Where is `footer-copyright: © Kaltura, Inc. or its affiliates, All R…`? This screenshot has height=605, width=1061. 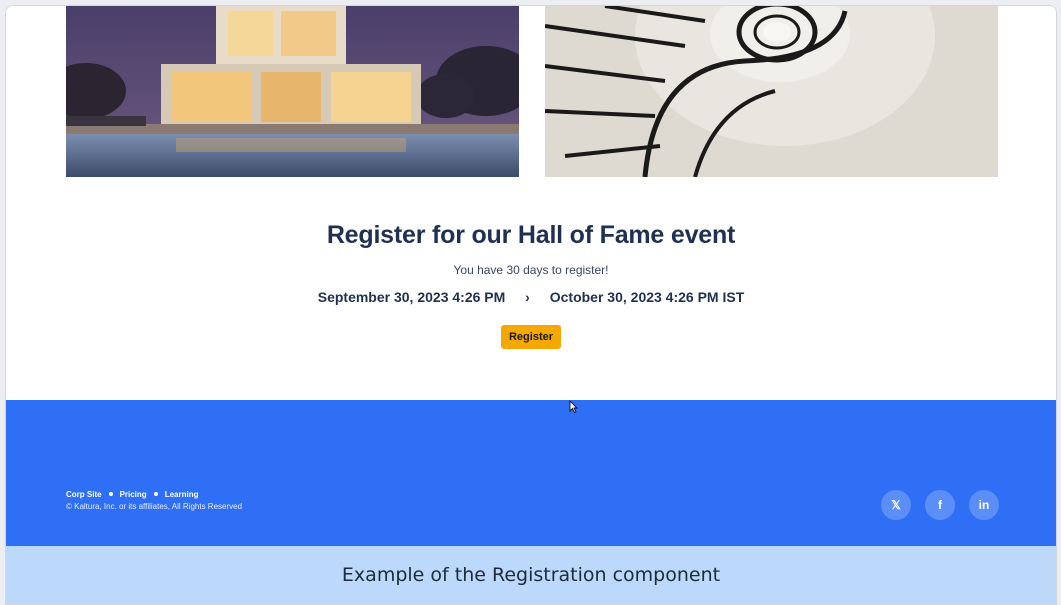 footer-copyright: © Kaltura, Inc. or its affiliates, All R… is located at coordinates (154, 506).